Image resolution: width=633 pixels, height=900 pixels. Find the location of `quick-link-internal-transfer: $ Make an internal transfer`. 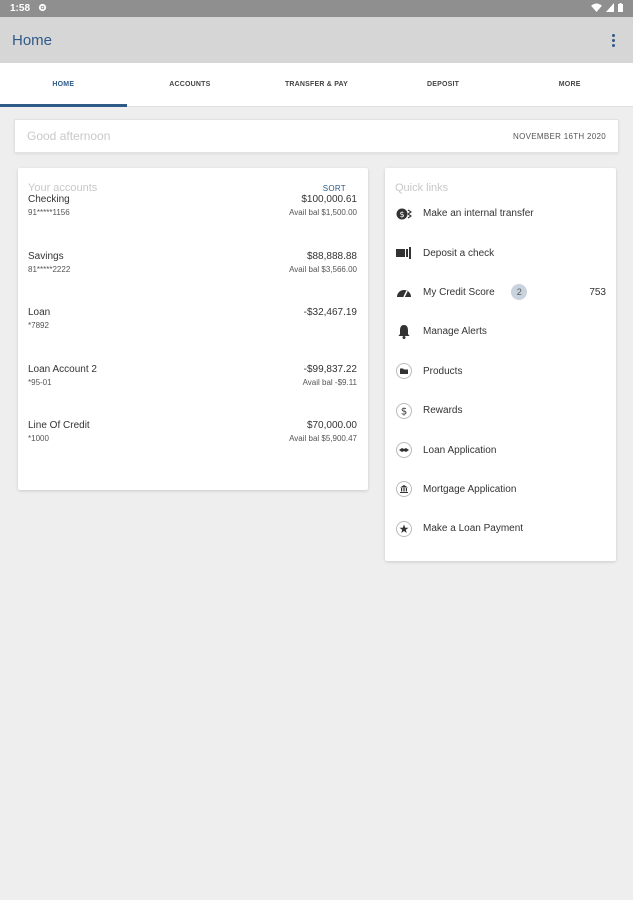

quick-link-internal-transfer: $ Make an internal transfer is located at coordinates (500, 213).